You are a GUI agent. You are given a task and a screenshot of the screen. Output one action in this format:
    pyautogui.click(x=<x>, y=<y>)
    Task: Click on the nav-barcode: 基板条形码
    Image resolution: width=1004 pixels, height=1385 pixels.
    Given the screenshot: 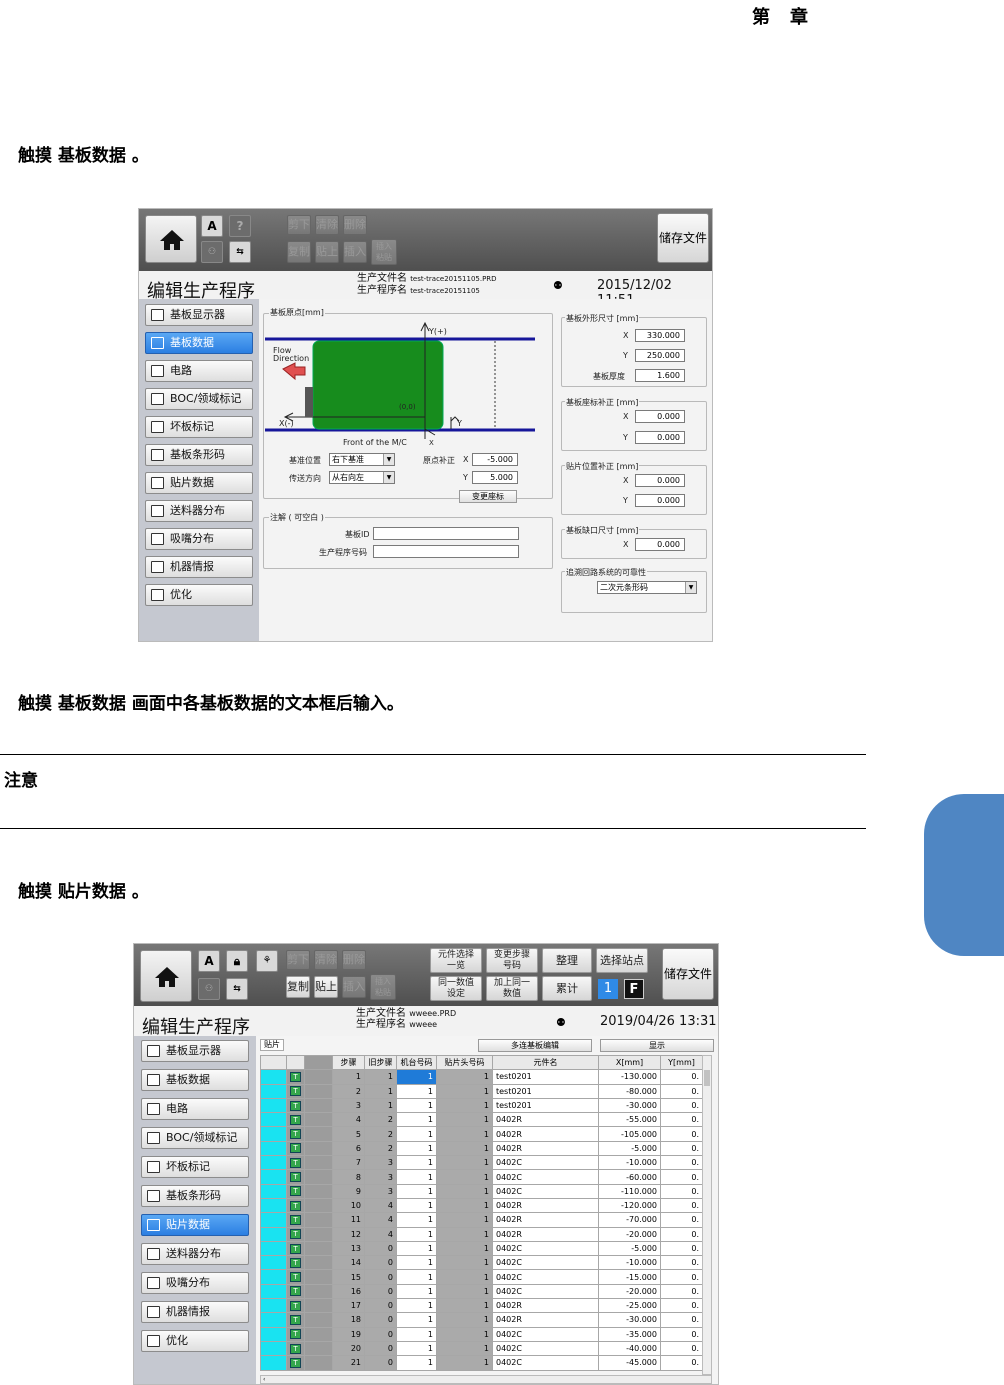 What is the action you would take?
    pyautogui.click(x=199, y=455)
    